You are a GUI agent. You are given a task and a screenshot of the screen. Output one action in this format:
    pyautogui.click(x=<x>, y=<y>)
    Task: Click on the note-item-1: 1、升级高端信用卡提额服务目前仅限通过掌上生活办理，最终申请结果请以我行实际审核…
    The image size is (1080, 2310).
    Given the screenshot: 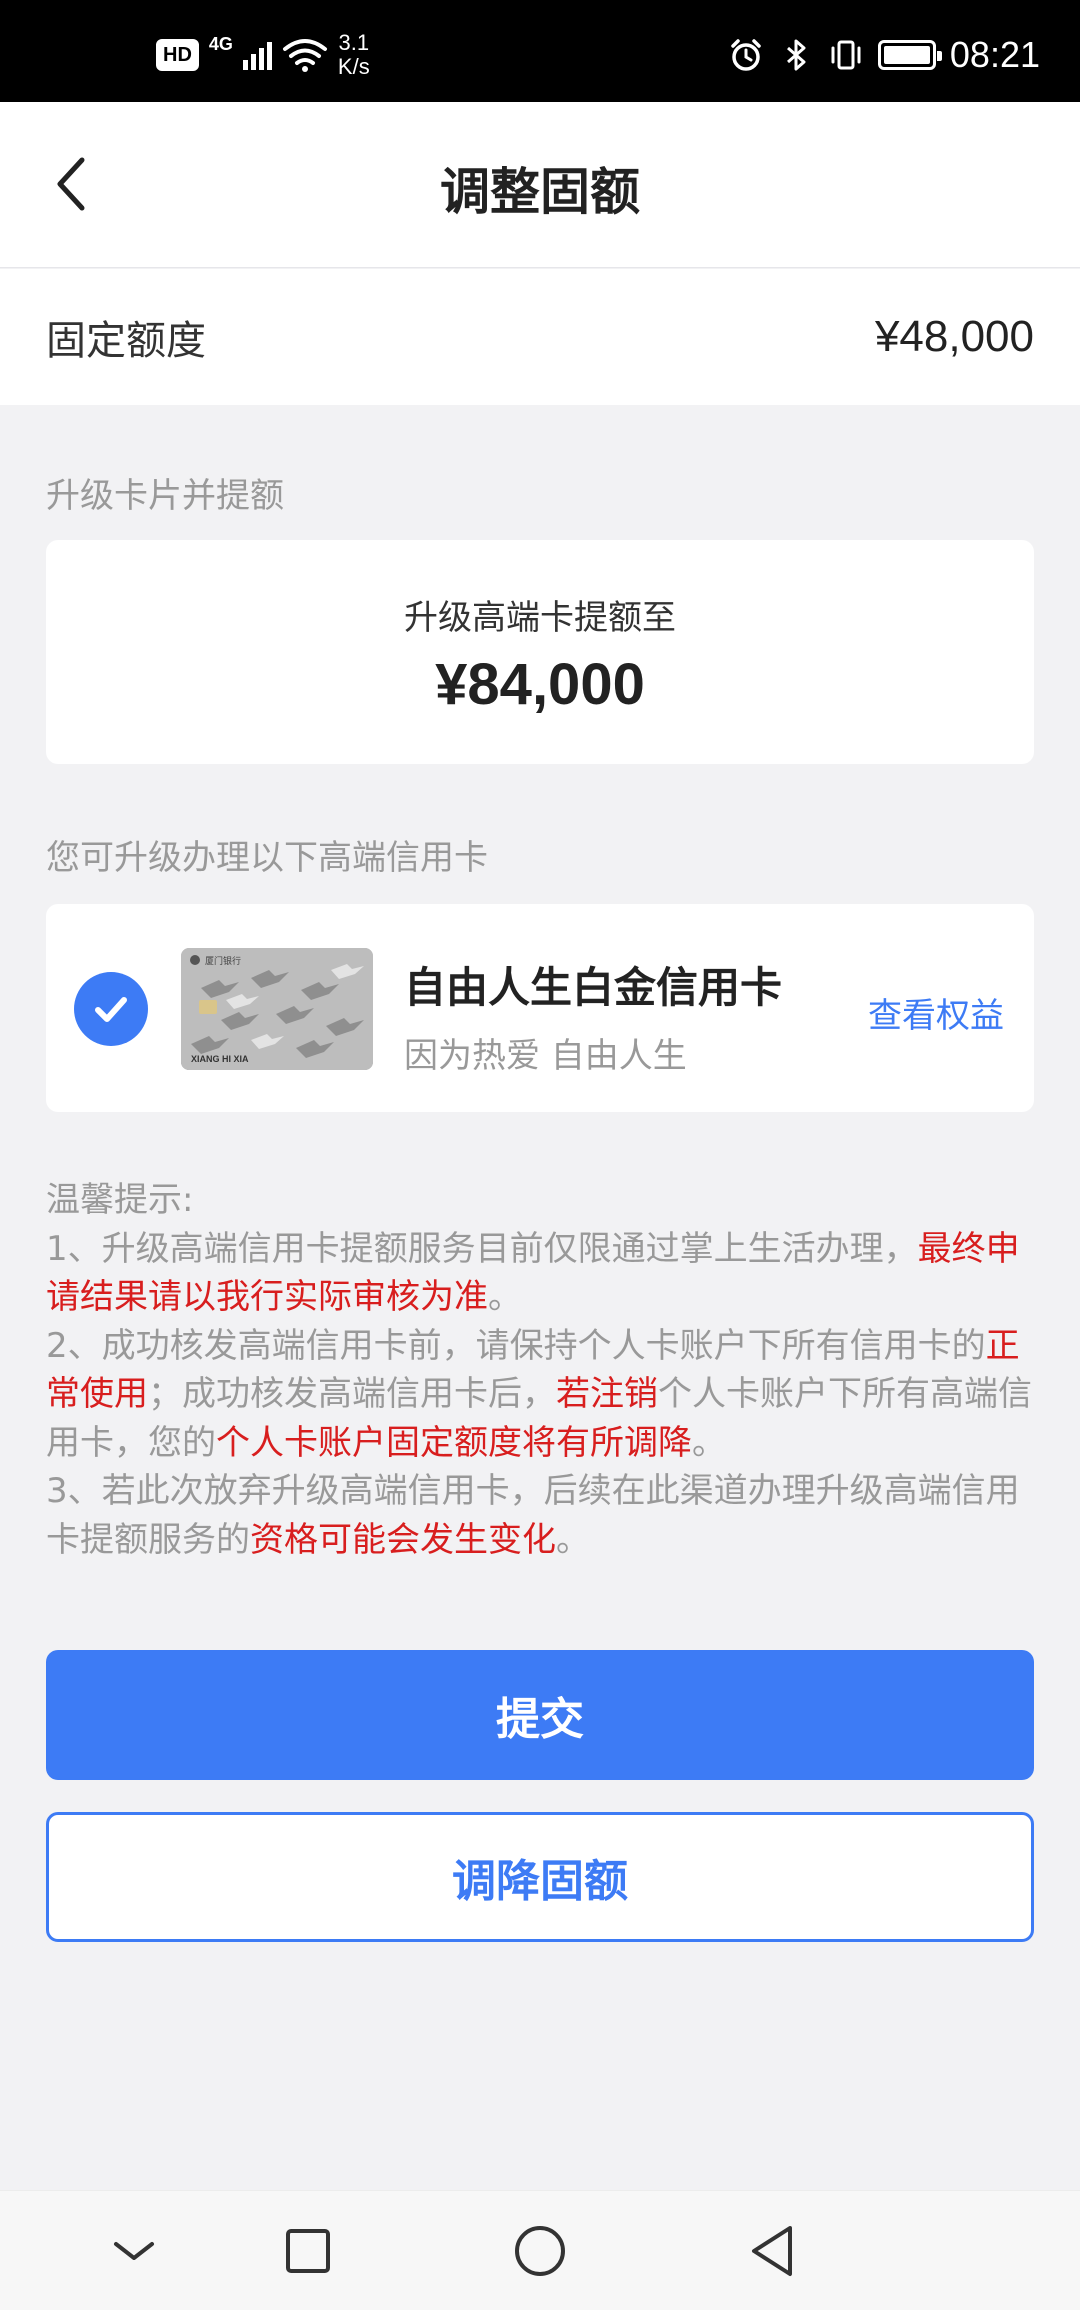 What is the action you would take?
    pyautogui.click(x=541, y=1273)
    